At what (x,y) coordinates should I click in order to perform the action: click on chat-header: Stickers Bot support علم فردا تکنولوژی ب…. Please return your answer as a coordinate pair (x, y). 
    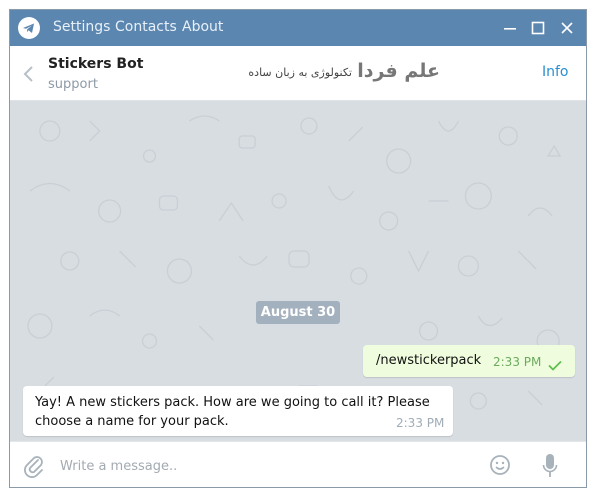
    Looking at the image, I should click on (298, 73).